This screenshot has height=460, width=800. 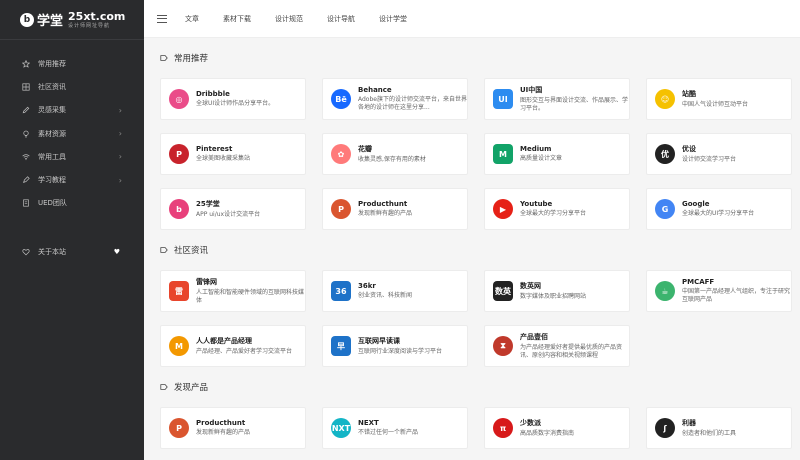 What do you see at coordinates (557, 291) in the screenshot?
I see `site-card: 数英 数英网 数字媒体及职业招聘网站` at bounding box center [557, 291].